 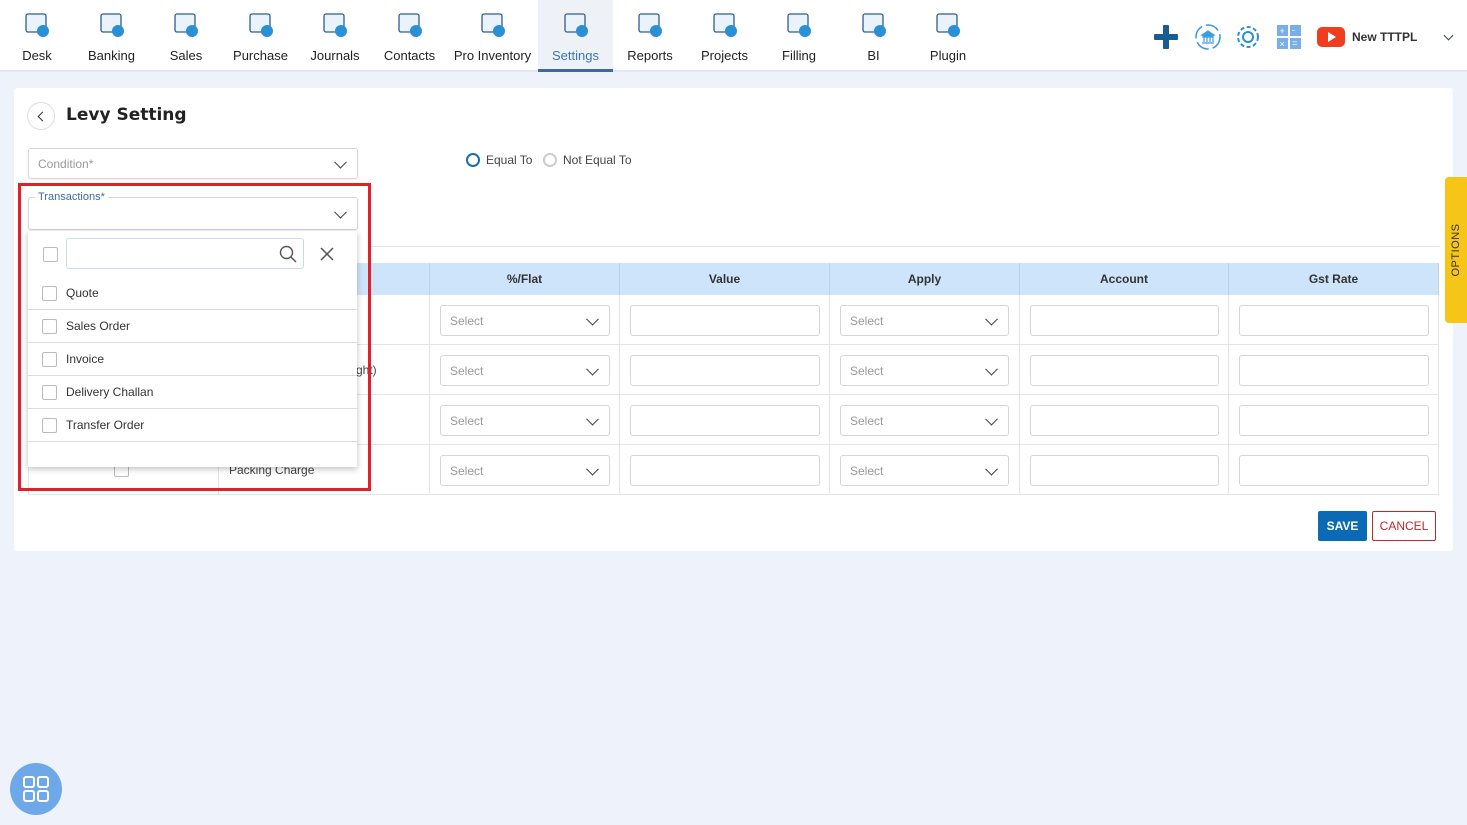 What do you see at coordinates (799, 36) in the screenshot?
I see `nav-item-filling: Filling` at bounding box center [799, 36].